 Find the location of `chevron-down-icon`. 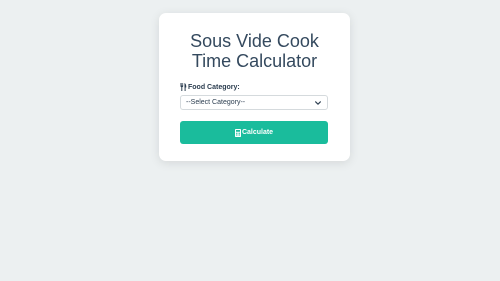

chevron-down-icon is located at coordinates (318, 103).